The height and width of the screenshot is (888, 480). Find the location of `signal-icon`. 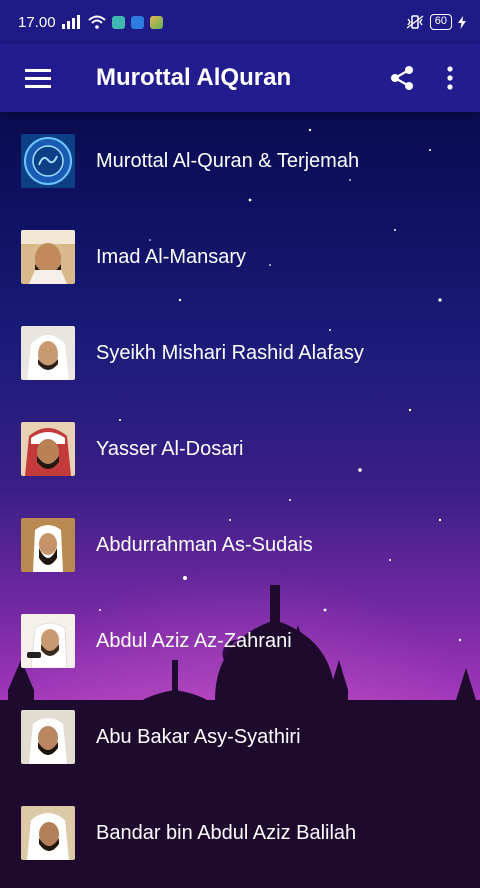

signal-icon is located at coordinates (70, 22).